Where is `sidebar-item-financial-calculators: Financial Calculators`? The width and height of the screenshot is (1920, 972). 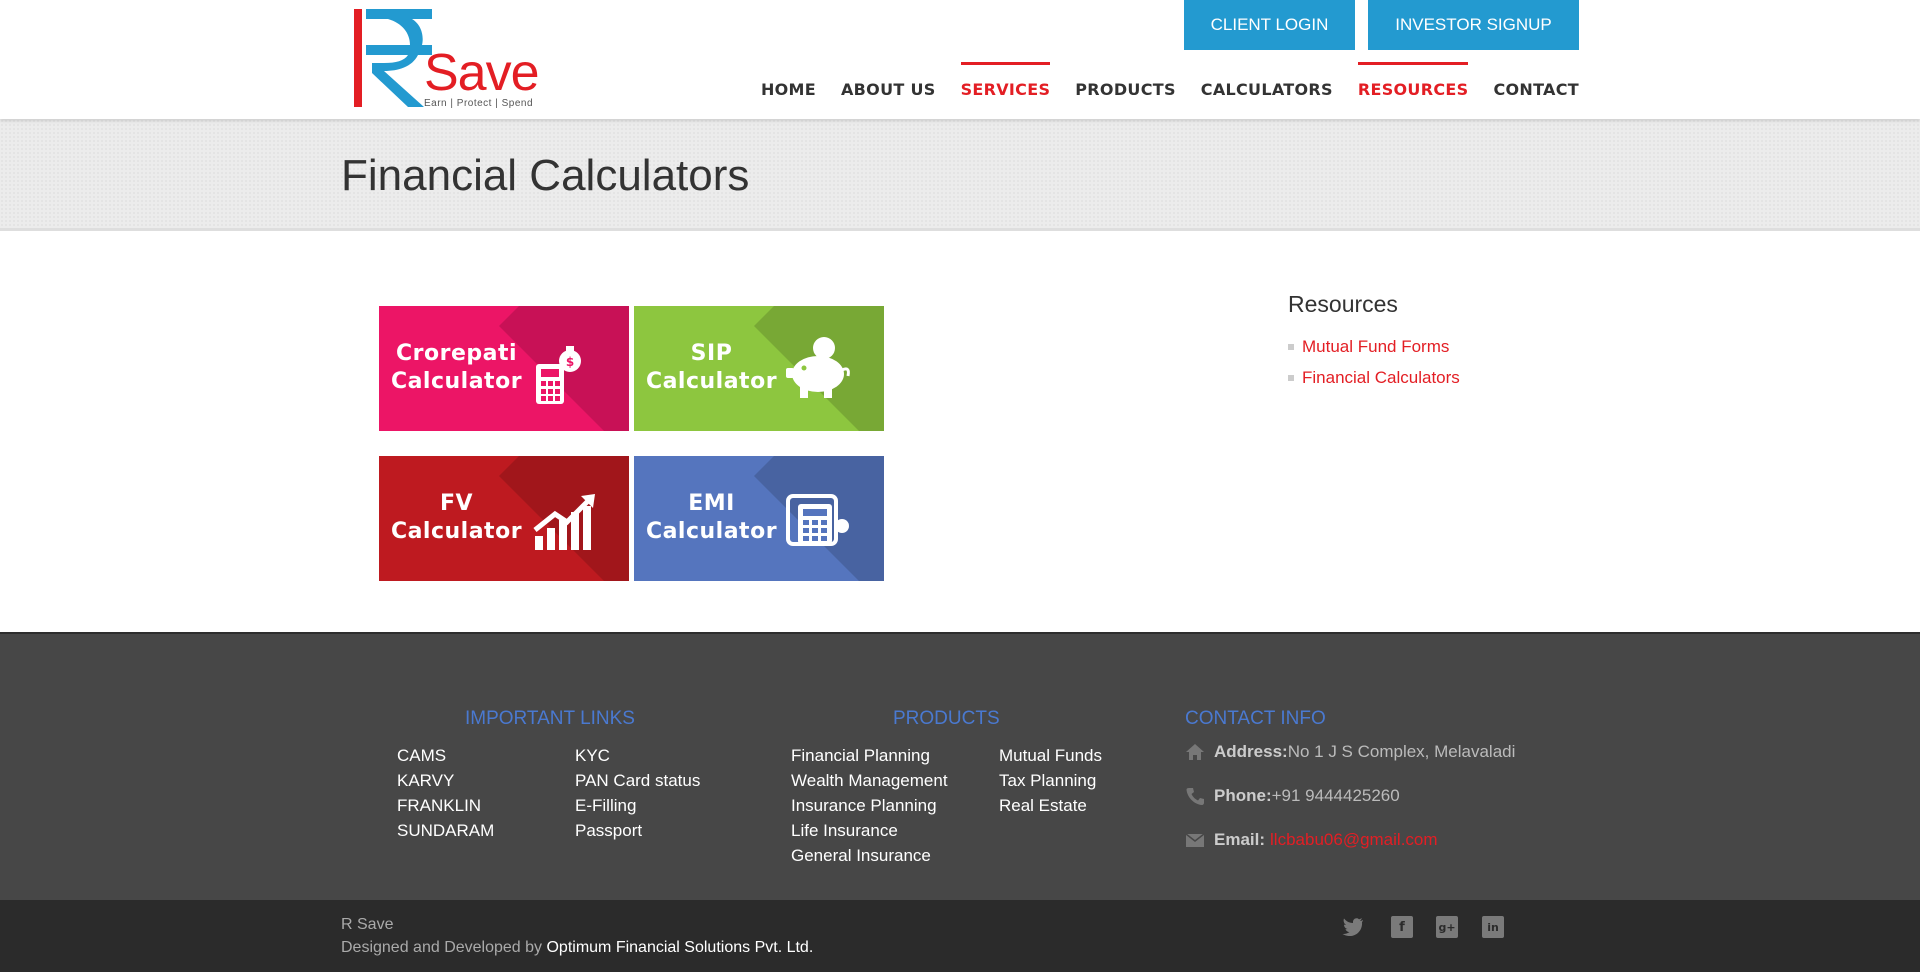 sidebar-item-financial-calculators: Financial Calculators is located at coordinates (1374, 377).